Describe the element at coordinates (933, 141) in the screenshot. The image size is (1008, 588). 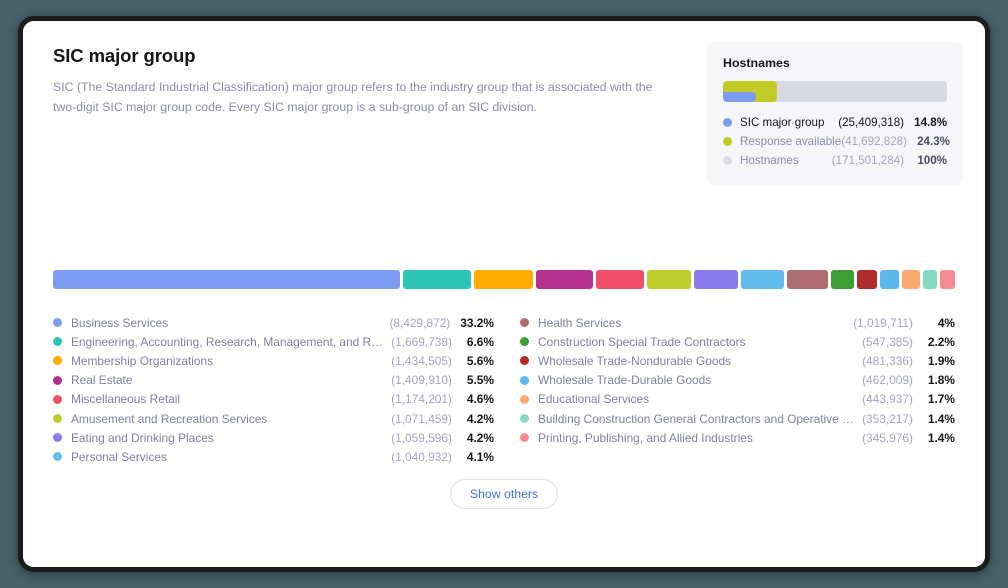
I see `hostnames-legend-percent: 24.3%` at that location.